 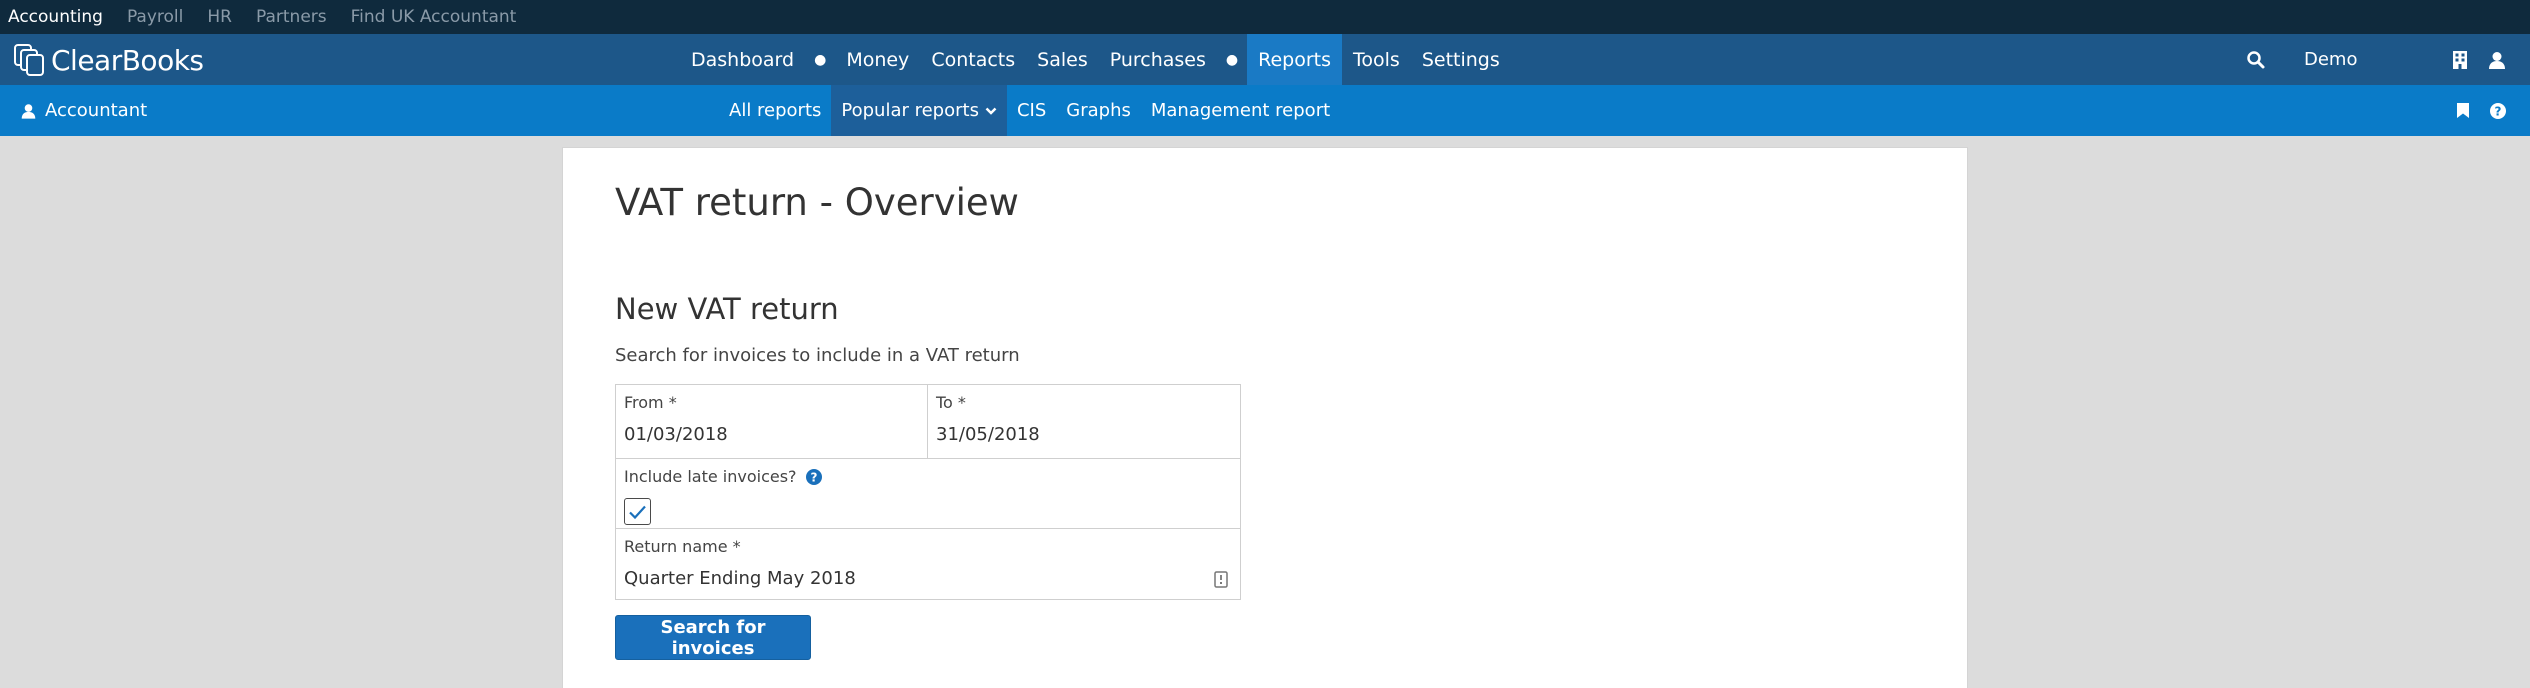 I want to click on nav-settings: Settings, so click(x=1461, y=59).